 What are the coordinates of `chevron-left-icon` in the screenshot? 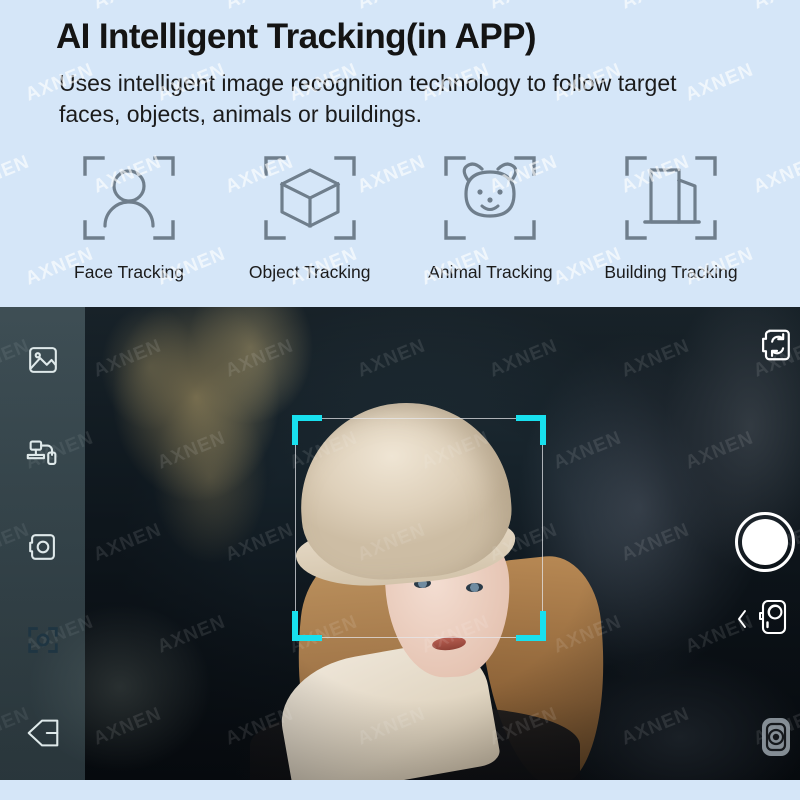 It's located at (742, 619).